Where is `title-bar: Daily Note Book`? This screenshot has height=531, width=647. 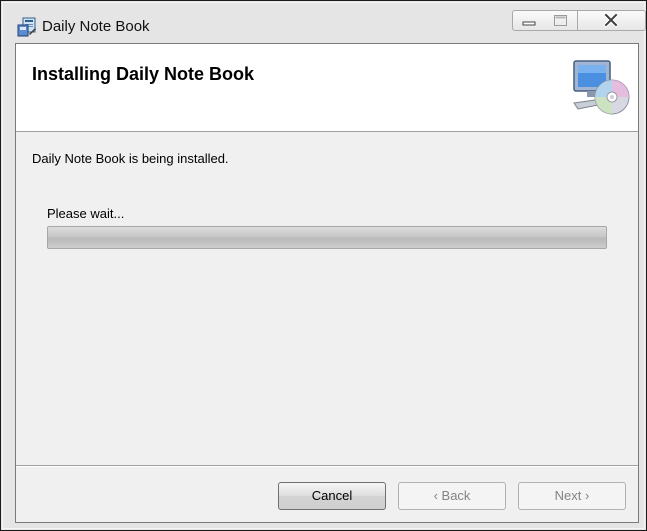 title-bar: Daily Note Book is located at coordinates (323, 22).